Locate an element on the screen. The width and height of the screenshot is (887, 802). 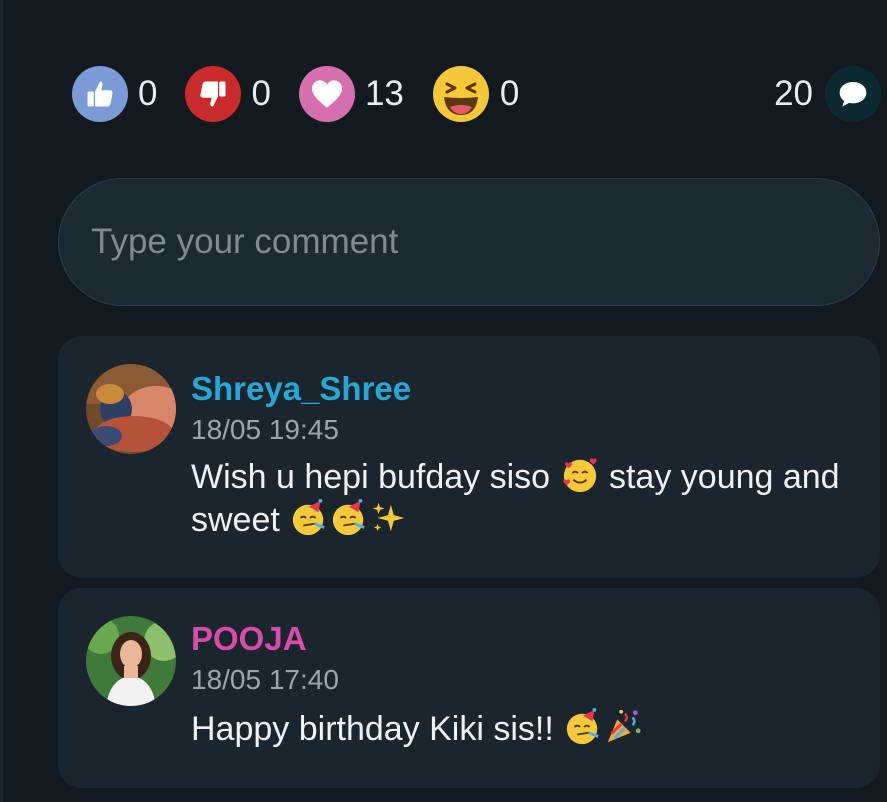
comments-count-circle is located at coordinates (853, 94).